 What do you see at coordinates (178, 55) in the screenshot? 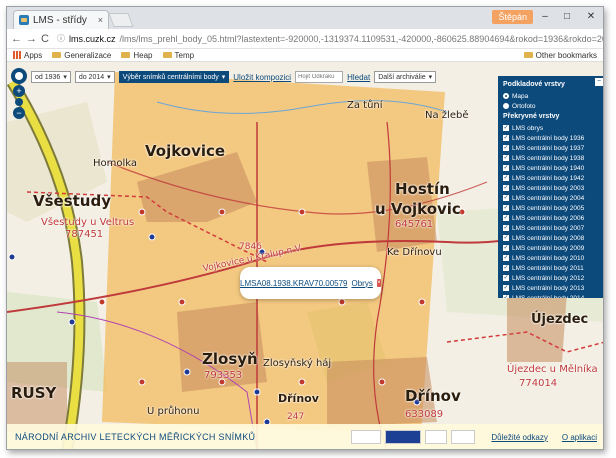
I see `bookmark-folder-temp: Temp` at bounding box center [178, 55].